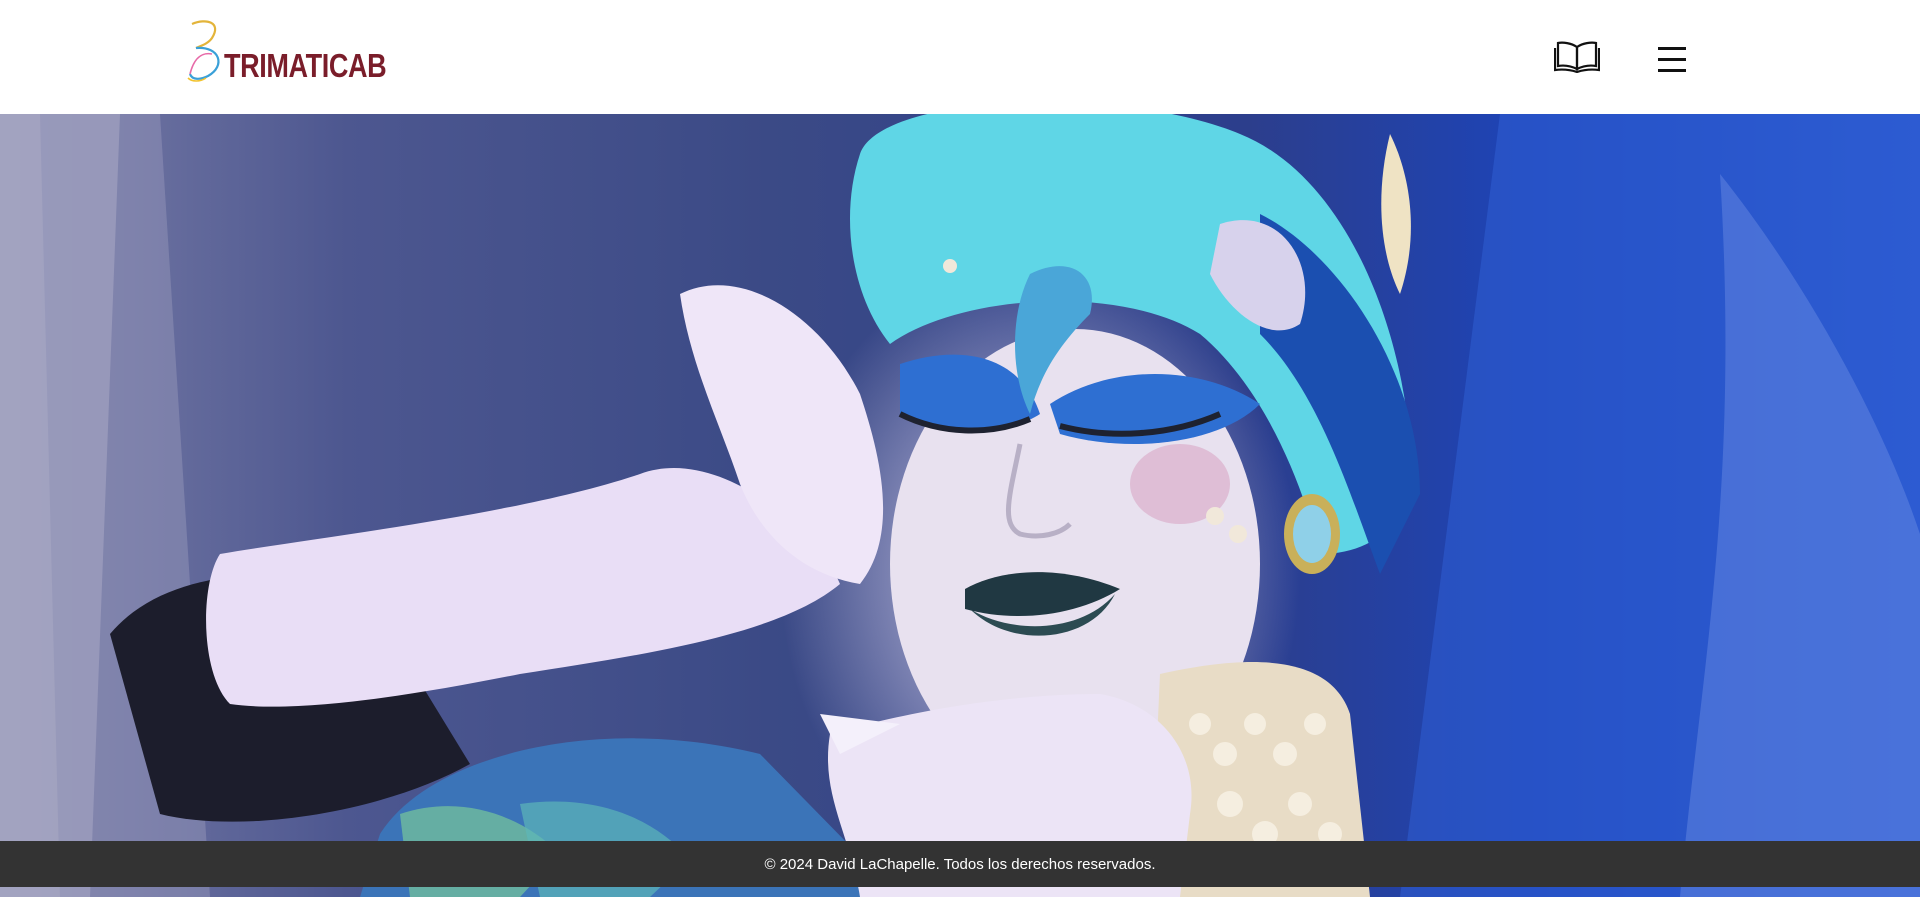  I want to click on catalog-button, so click(1577, 56).